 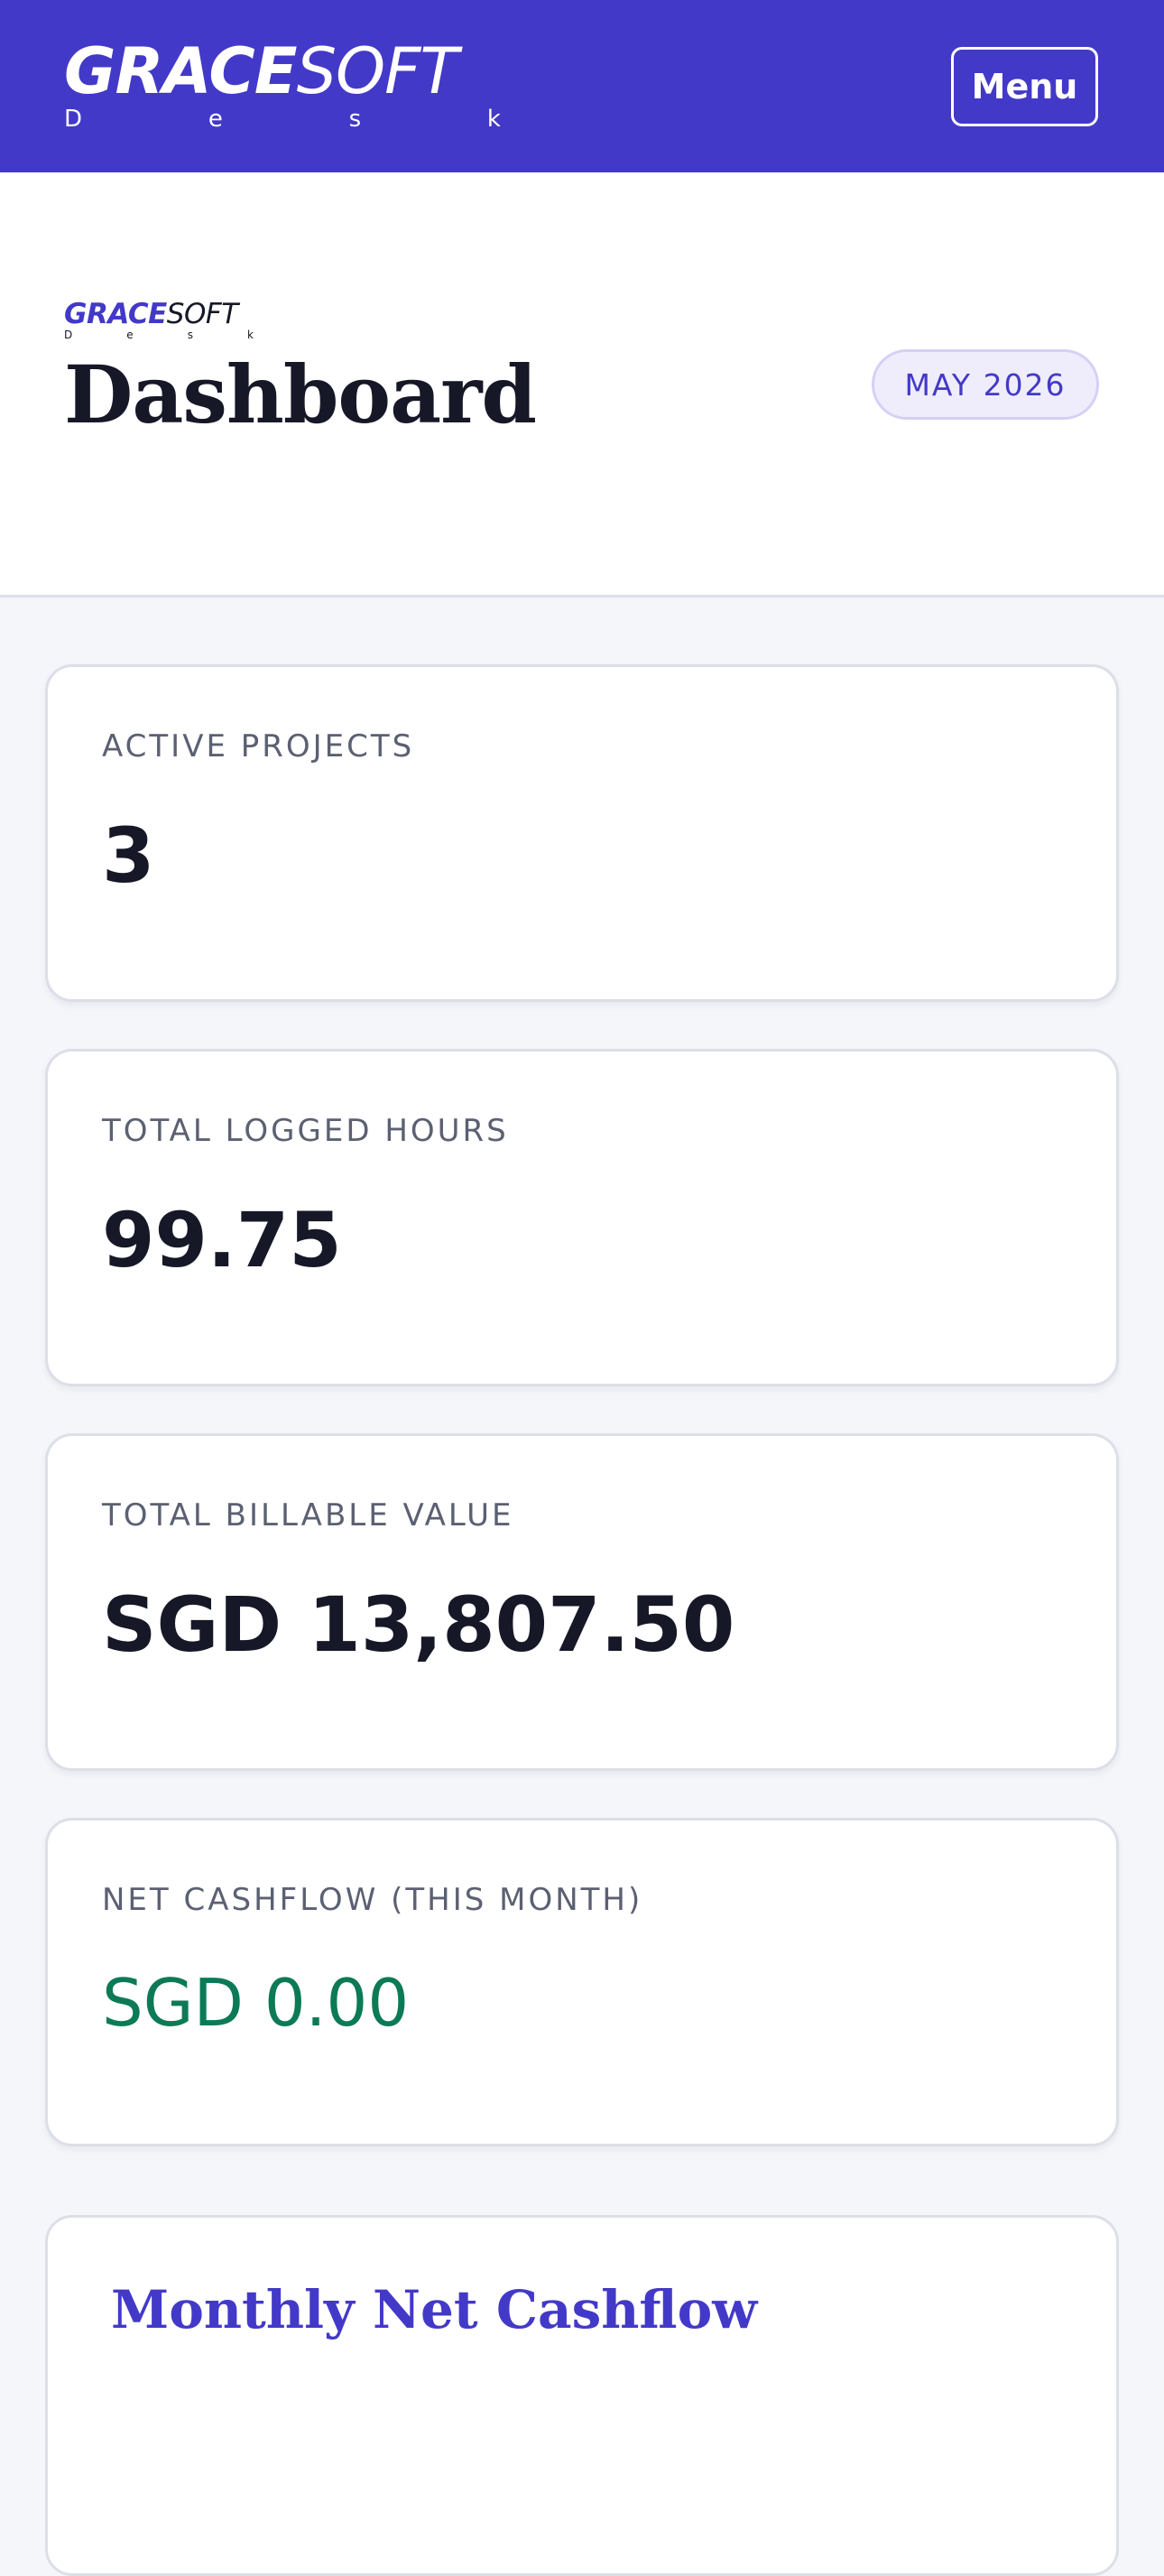 I want to click on menu-button: Menu, so click(x=1024, y=86).